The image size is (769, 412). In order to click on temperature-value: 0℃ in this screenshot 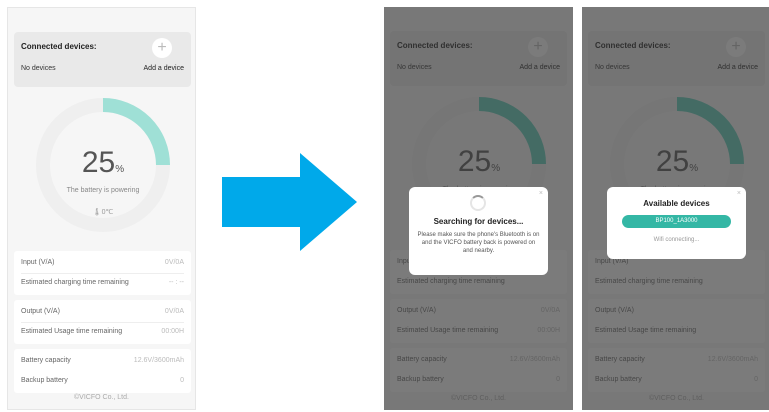, I will do `click(107, 212)`.